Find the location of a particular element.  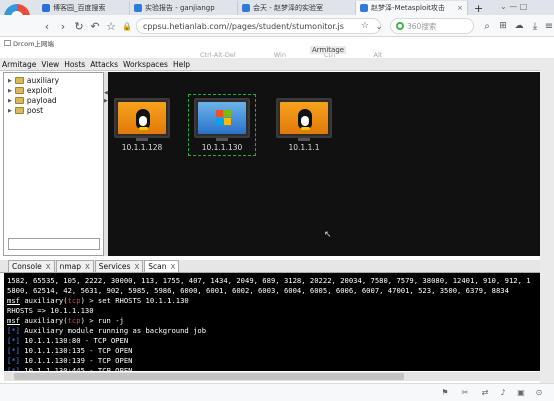

tab-label: nmap is located at coordinates (70, 266).